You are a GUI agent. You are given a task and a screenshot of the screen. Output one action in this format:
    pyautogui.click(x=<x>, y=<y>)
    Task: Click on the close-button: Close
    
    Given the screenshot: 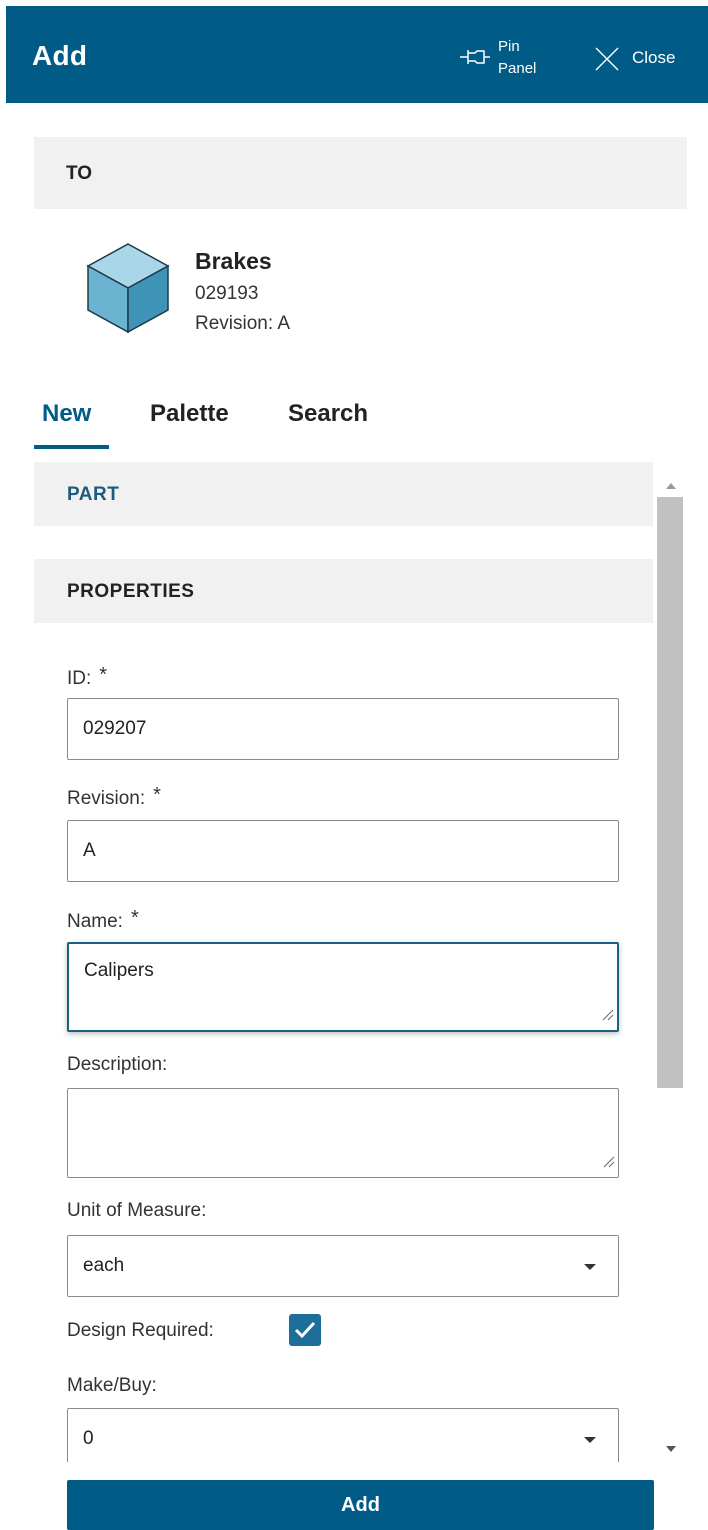 What is the action you would take?
    pyautogui.click(x=644, y=59)
    